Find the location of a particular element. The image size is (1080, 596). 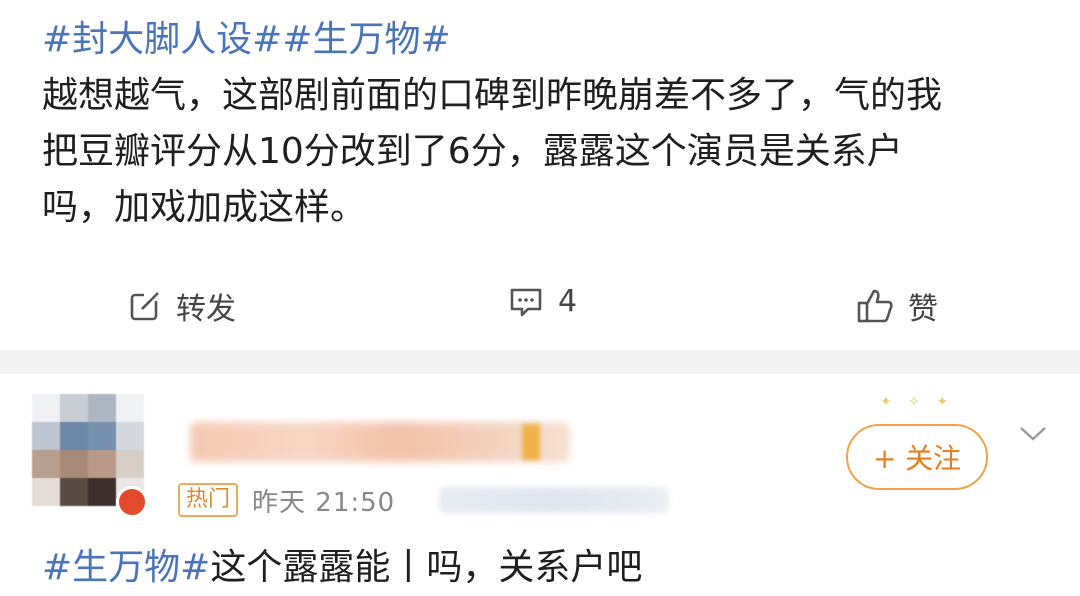

post-action-bar: 转发 4 赞 is located at coordinates (540, 304).